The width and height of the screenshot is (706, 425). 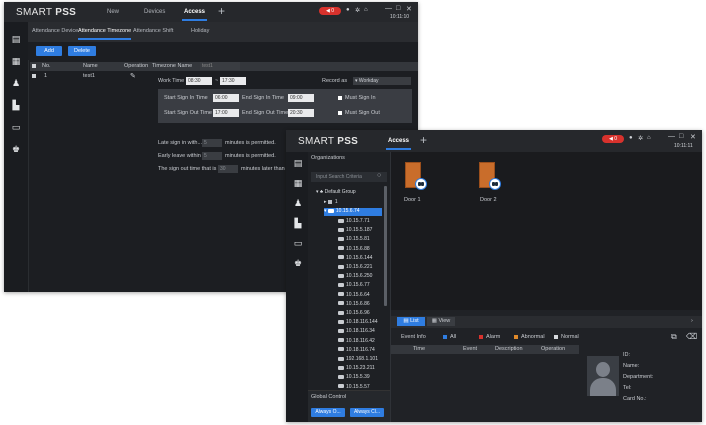 I want to click on tree-device-item: 10.15.6.64, so click(x=354, y=295).